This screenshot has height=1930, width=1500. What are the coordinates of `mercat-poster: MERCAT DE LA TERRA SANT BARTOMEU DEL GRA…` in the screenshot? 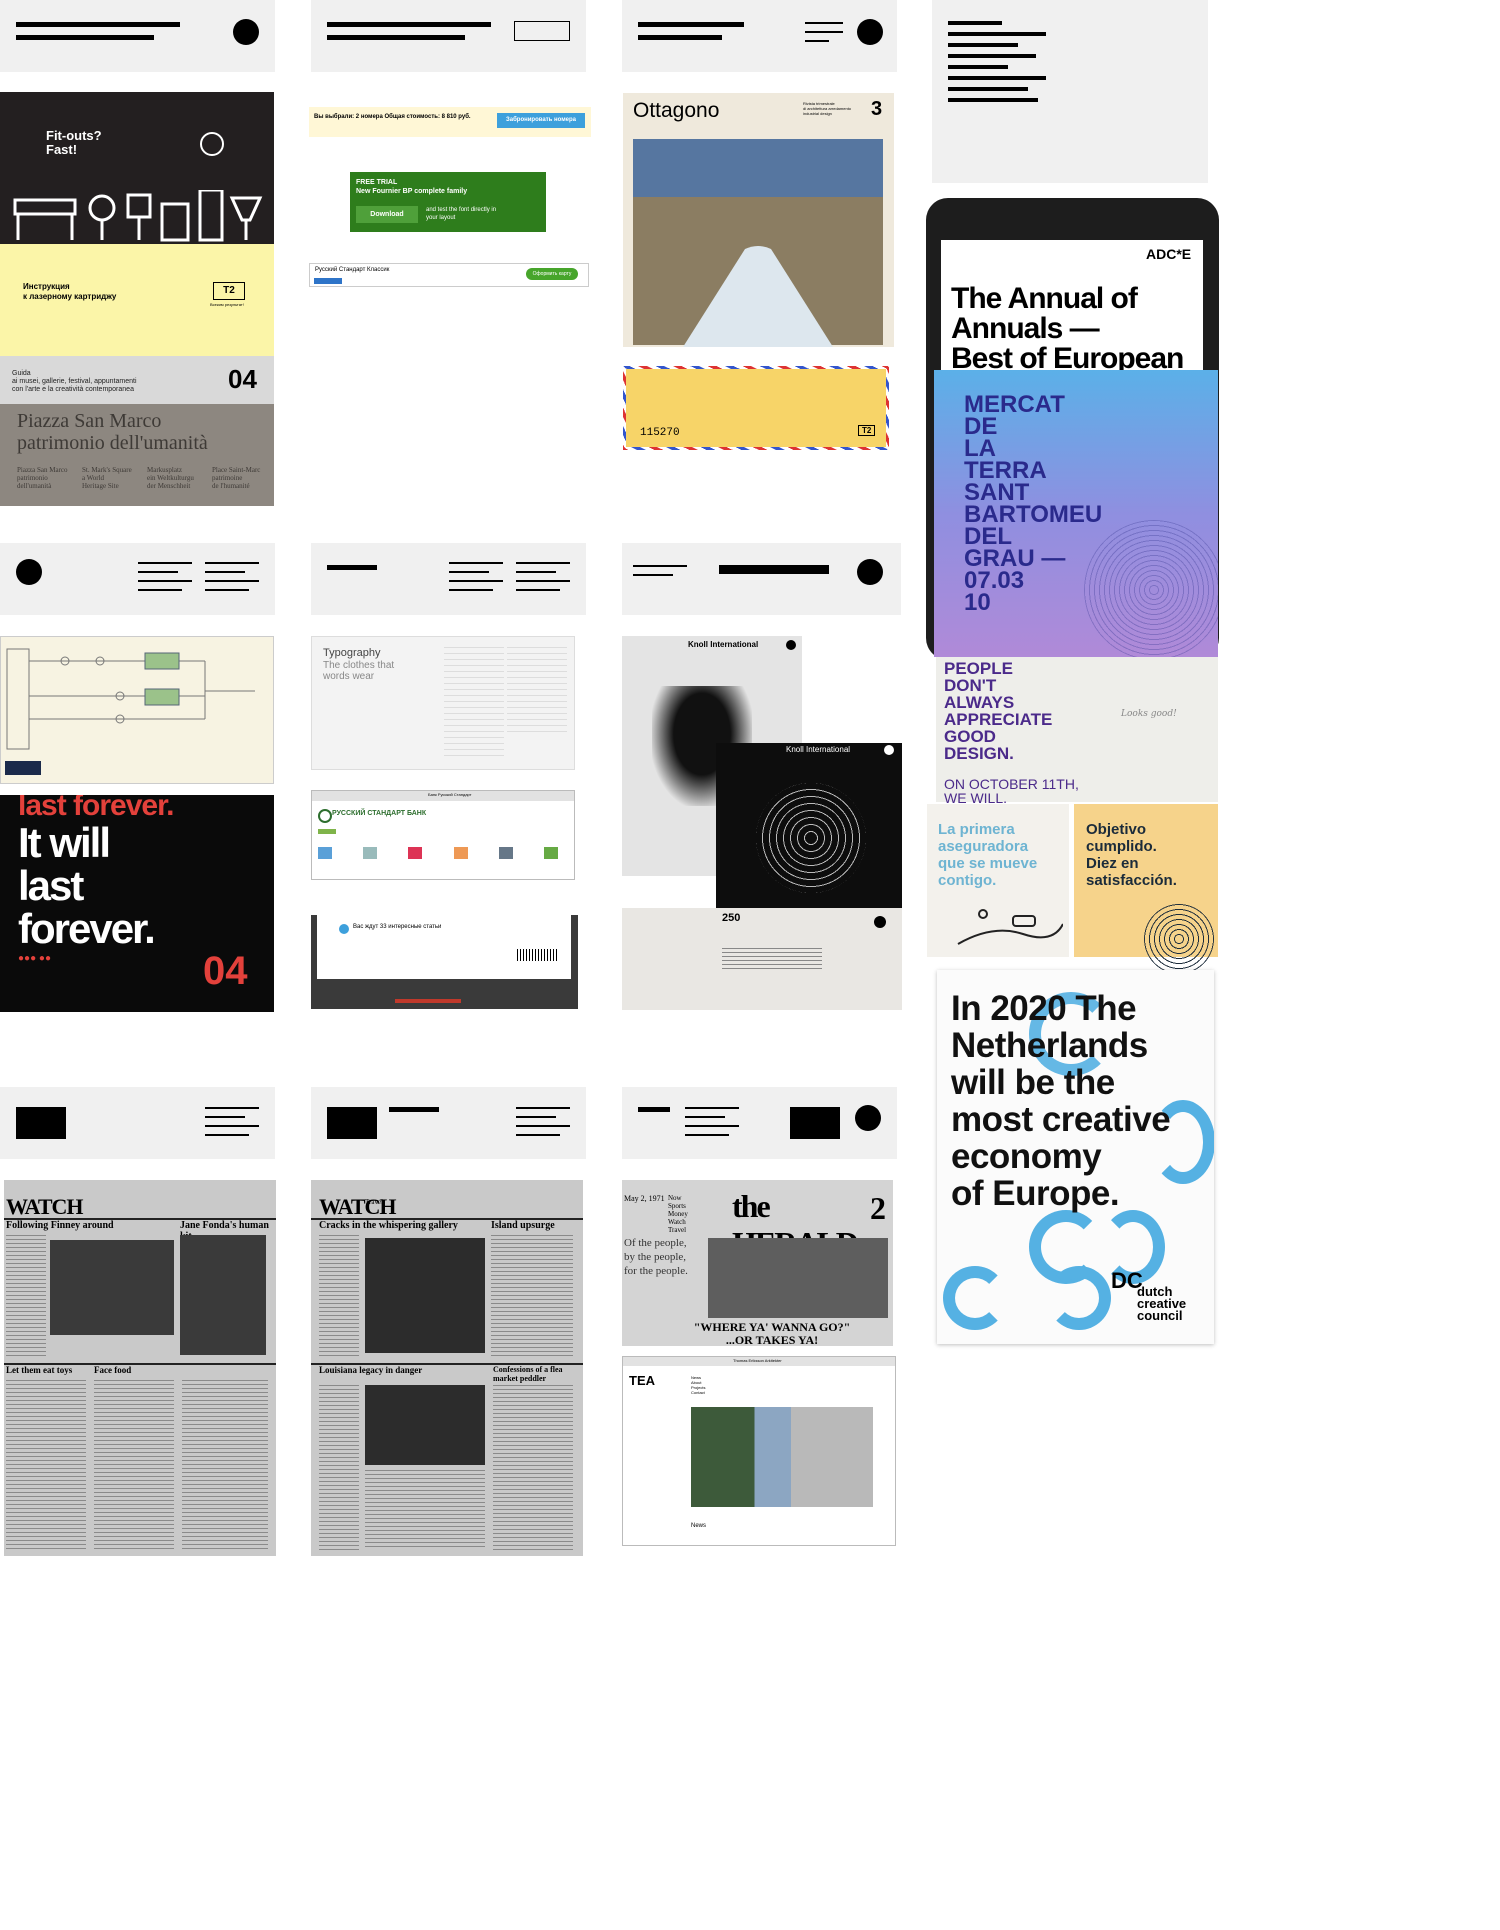 It's located at (1076, 513).